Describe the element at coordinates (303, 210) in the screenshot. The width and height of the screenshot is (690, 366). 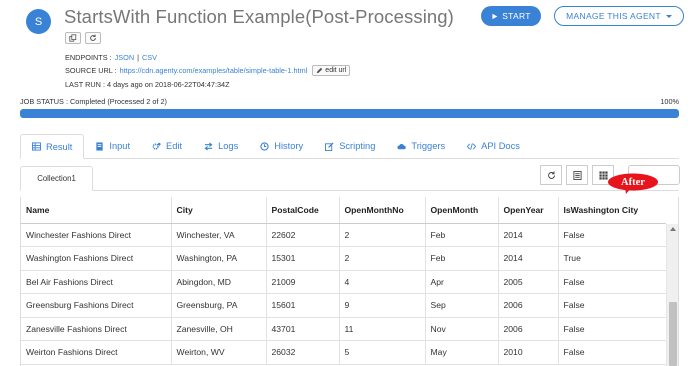
I see `column-header: PostalCode` at that location.